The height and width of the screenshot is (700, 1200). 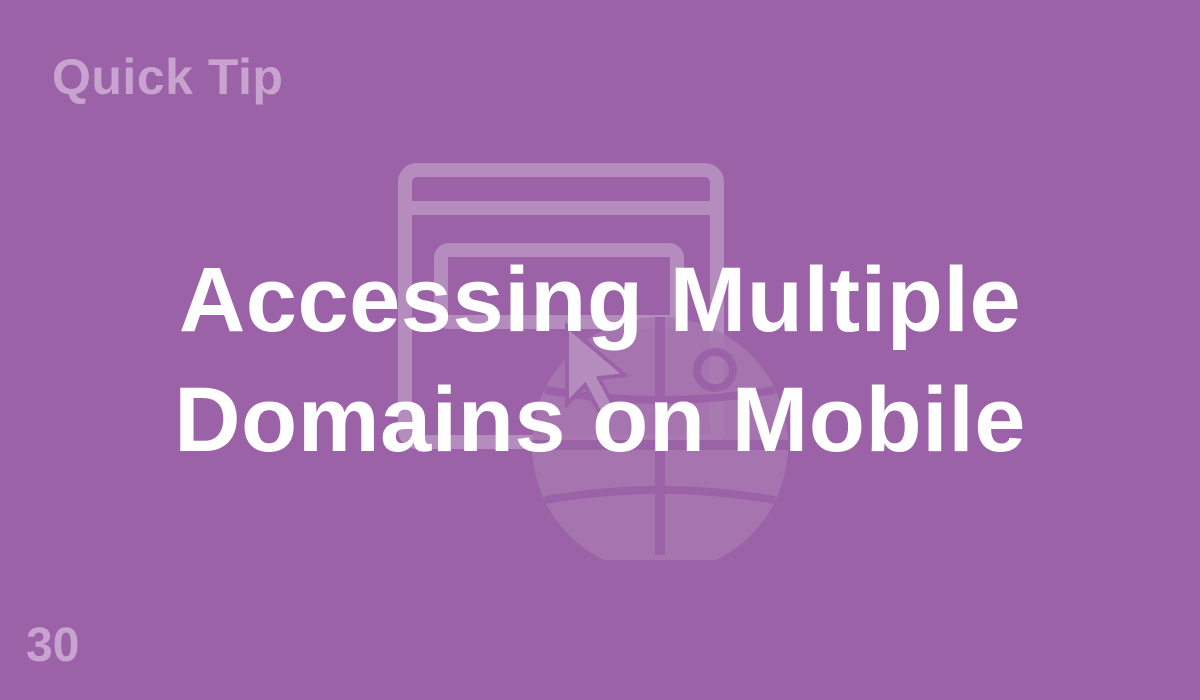 I want to click on title-line-2: Domains on Mobile, so click(x=600, y=420).